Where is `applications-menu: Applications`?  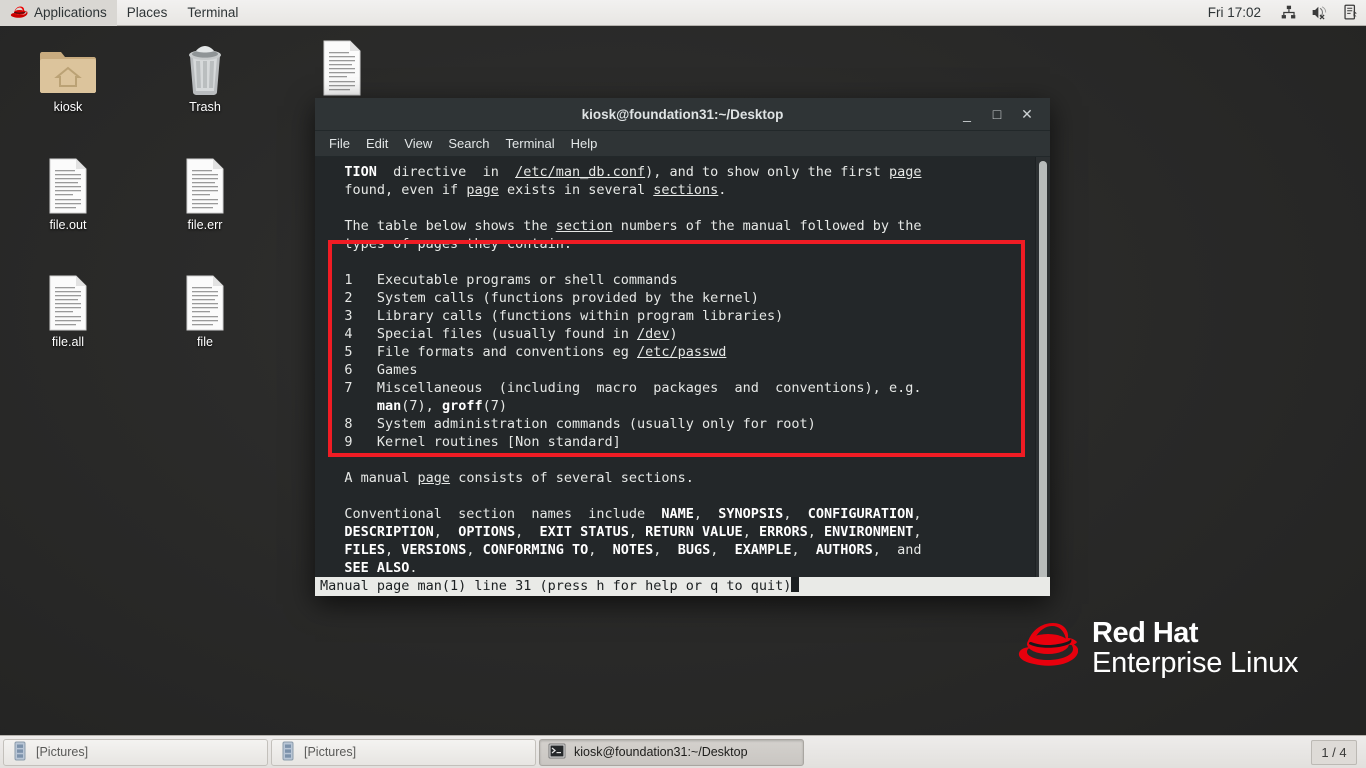 applications-menu: Applications is located at coordinates (58, 13).